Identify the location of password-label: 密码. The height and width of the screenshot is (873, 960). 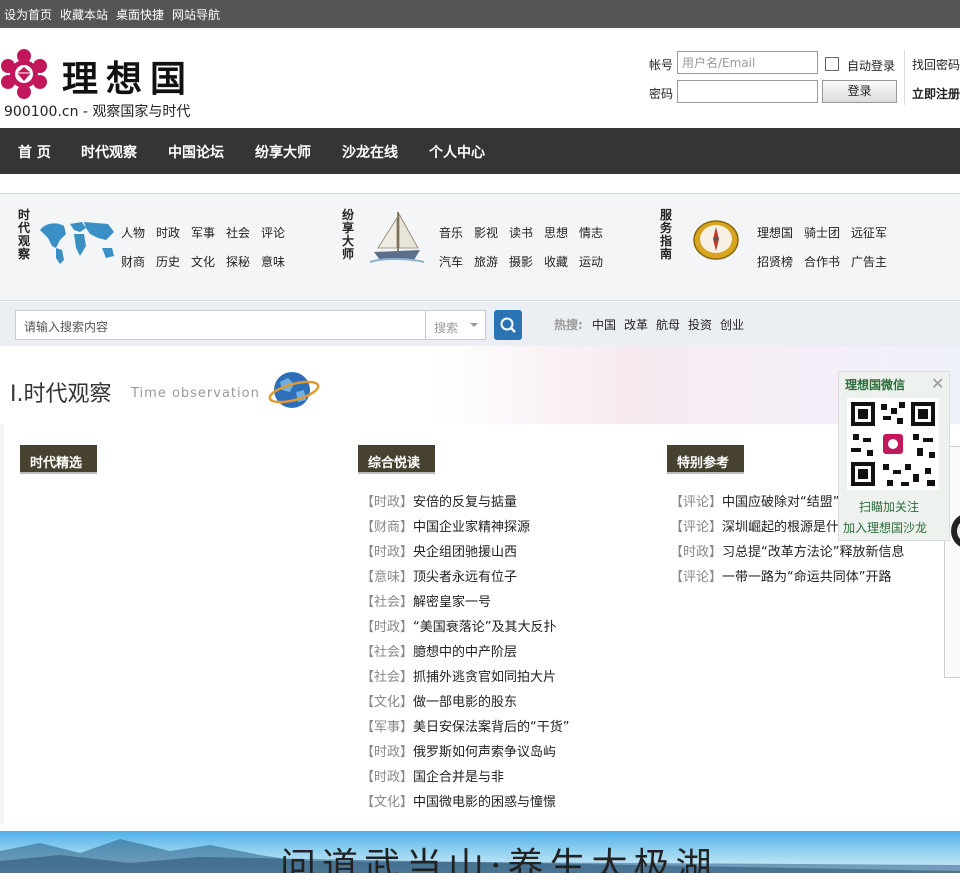
(661, 94).